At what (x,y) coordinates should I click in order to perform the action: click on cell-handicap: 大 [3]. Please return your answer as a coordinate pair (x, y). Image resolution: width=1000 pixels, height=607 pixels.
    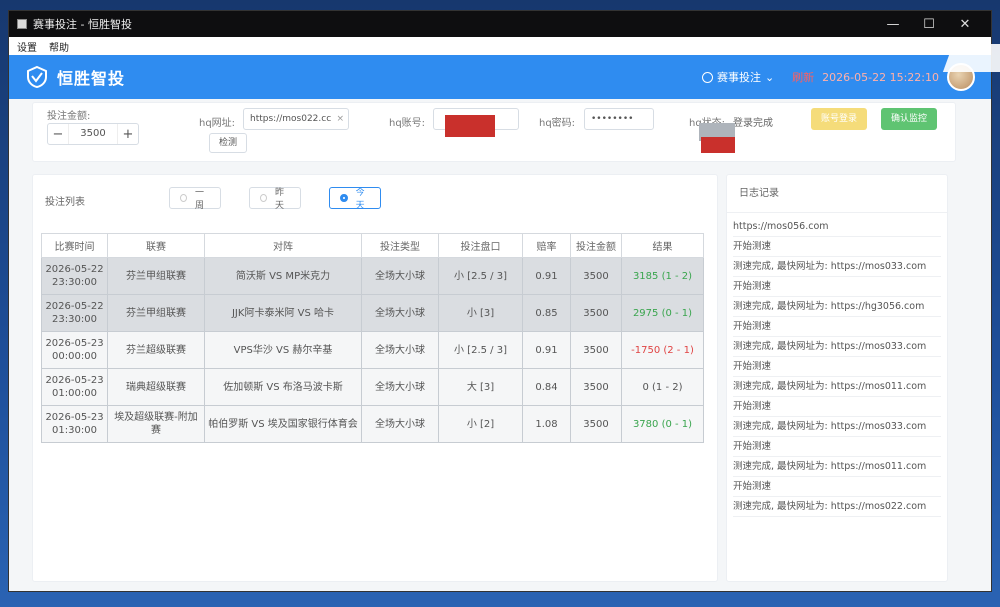
    Looking at the image, I should click on (480, 387).